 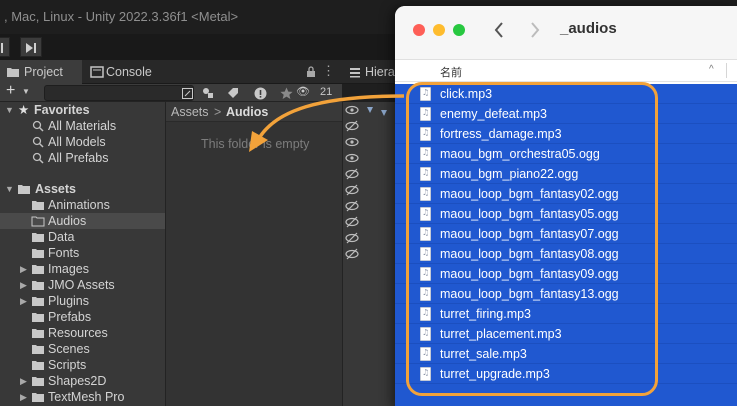 What do you see at coordinates (566, 374) in the screenshot?
I see `file-row: turret_upgrade.mp3` at bounding box center [566, 374].